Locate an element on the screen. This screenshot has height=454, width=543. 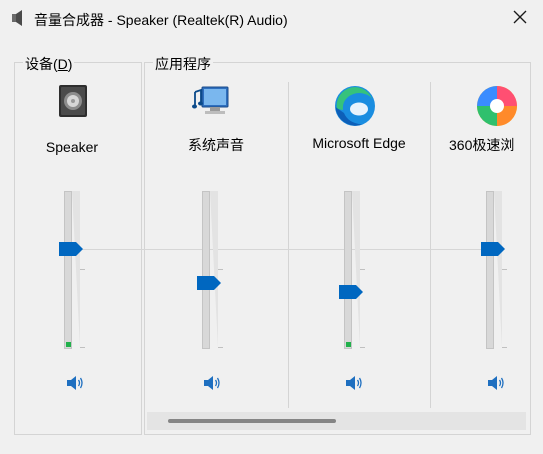
speaker-device-icon is located at coordinates (74, 103).